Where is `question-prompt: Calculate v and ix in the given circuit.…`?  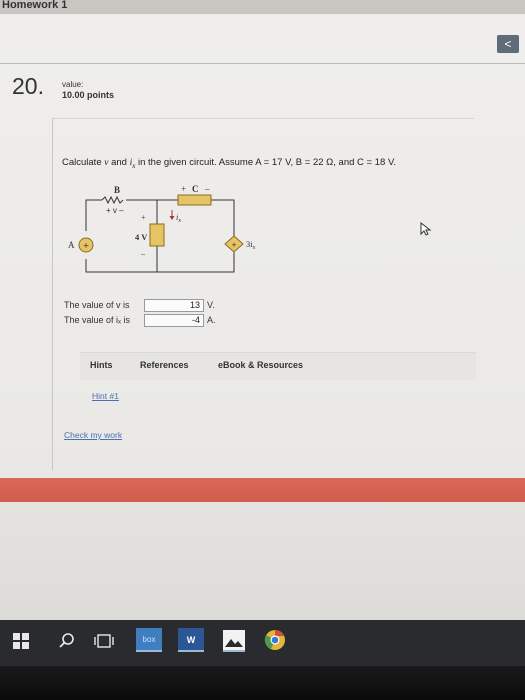
question-prompt: Calculate v and ix in the given circuit.… is located at coordinates (229, 163).